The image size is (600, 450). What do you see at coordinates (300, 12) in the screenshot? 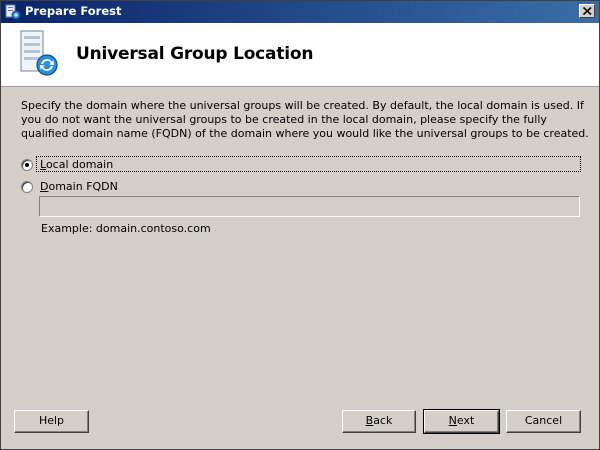
I see `title-bar: Prepare Forest` at bounding box center [300, 12].